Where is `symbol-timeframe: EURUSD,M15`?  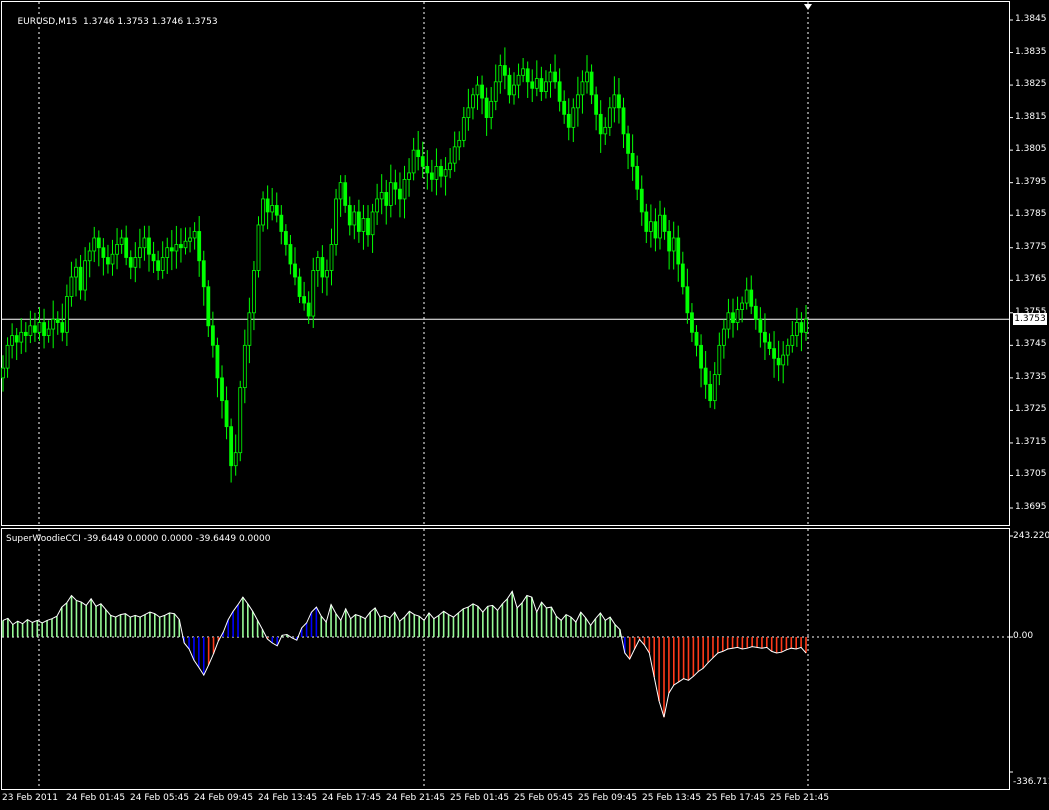 symbol-timeframe: EURUSD,M15 is located at coordinates (47, 22).